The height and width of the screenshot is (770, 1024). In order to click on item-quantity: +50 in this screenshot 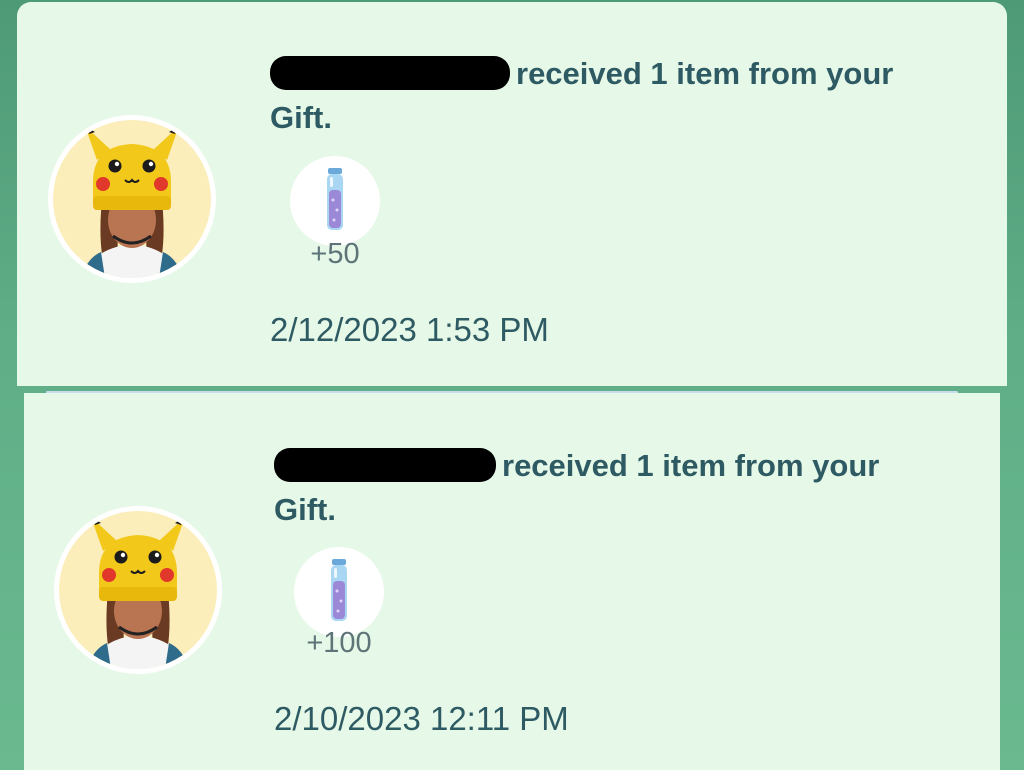, I will do `click(335, 254)`.